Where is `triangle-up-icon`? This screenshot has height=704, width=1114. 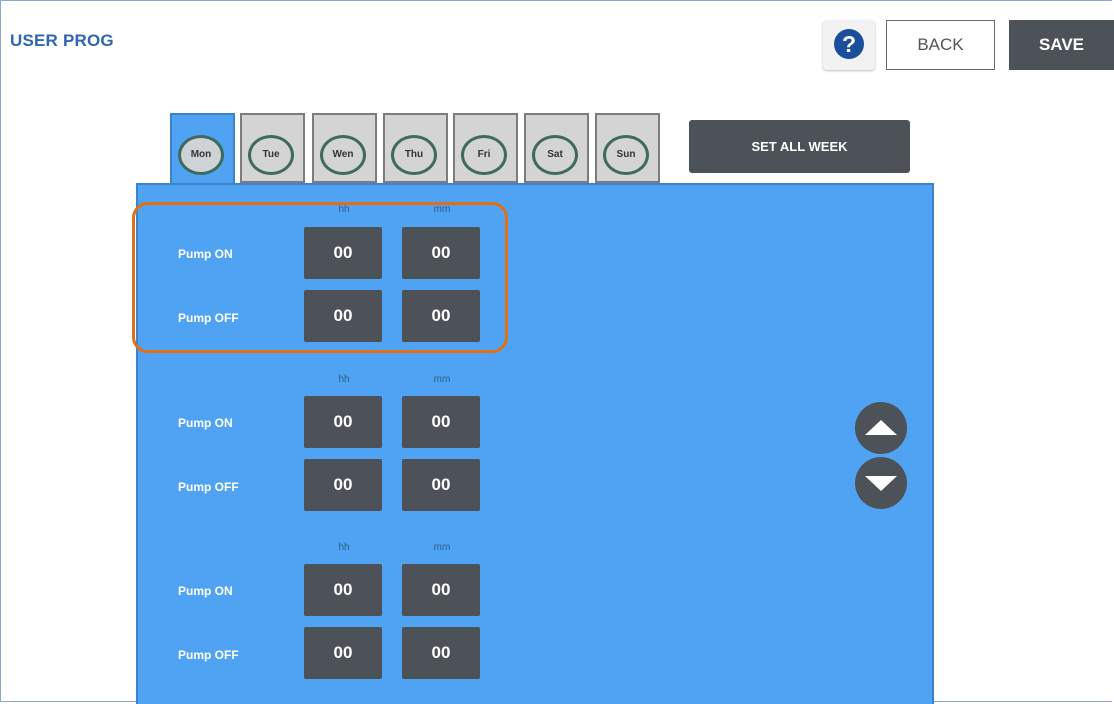 triangle-up-icon is located at coordinates (881, 427).